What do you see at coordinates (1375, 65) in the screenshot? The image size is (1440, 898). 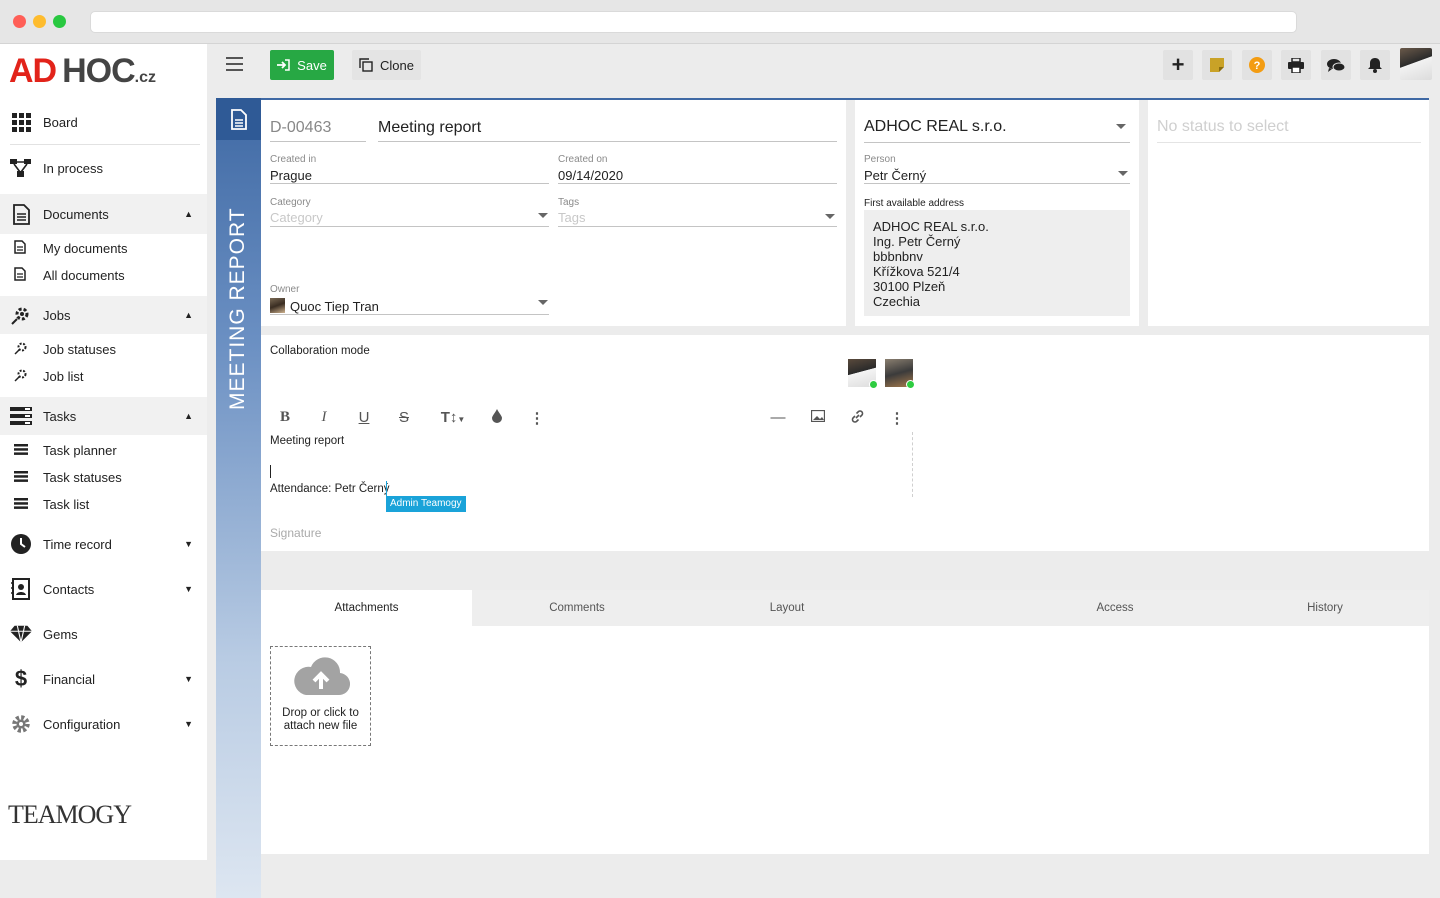 I see `notifications-button` at bounding box center [1375, 65].